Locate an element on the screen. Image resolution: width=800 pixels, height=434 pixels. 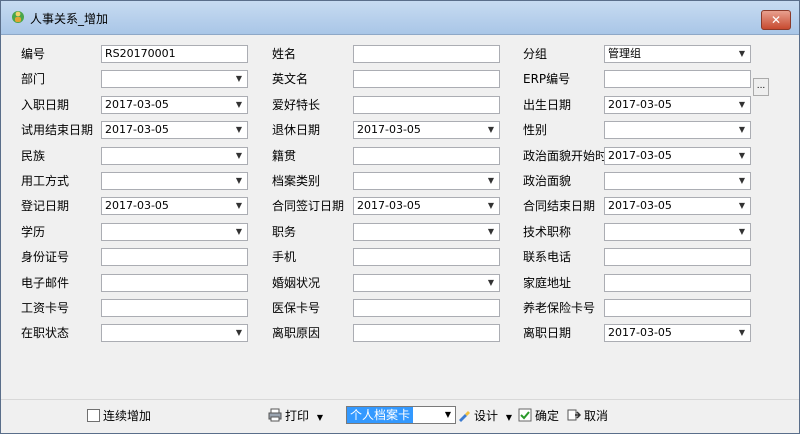
continue-add-checkbox is located at coordinates (93, 415).